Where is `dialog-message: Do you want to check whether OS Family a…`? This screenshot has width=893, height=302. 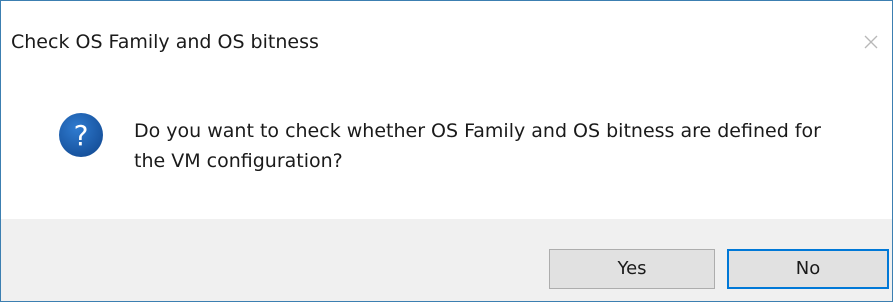 dialog-message: Do you want to check whether OS Family a… is located at coordinates (477, 146).